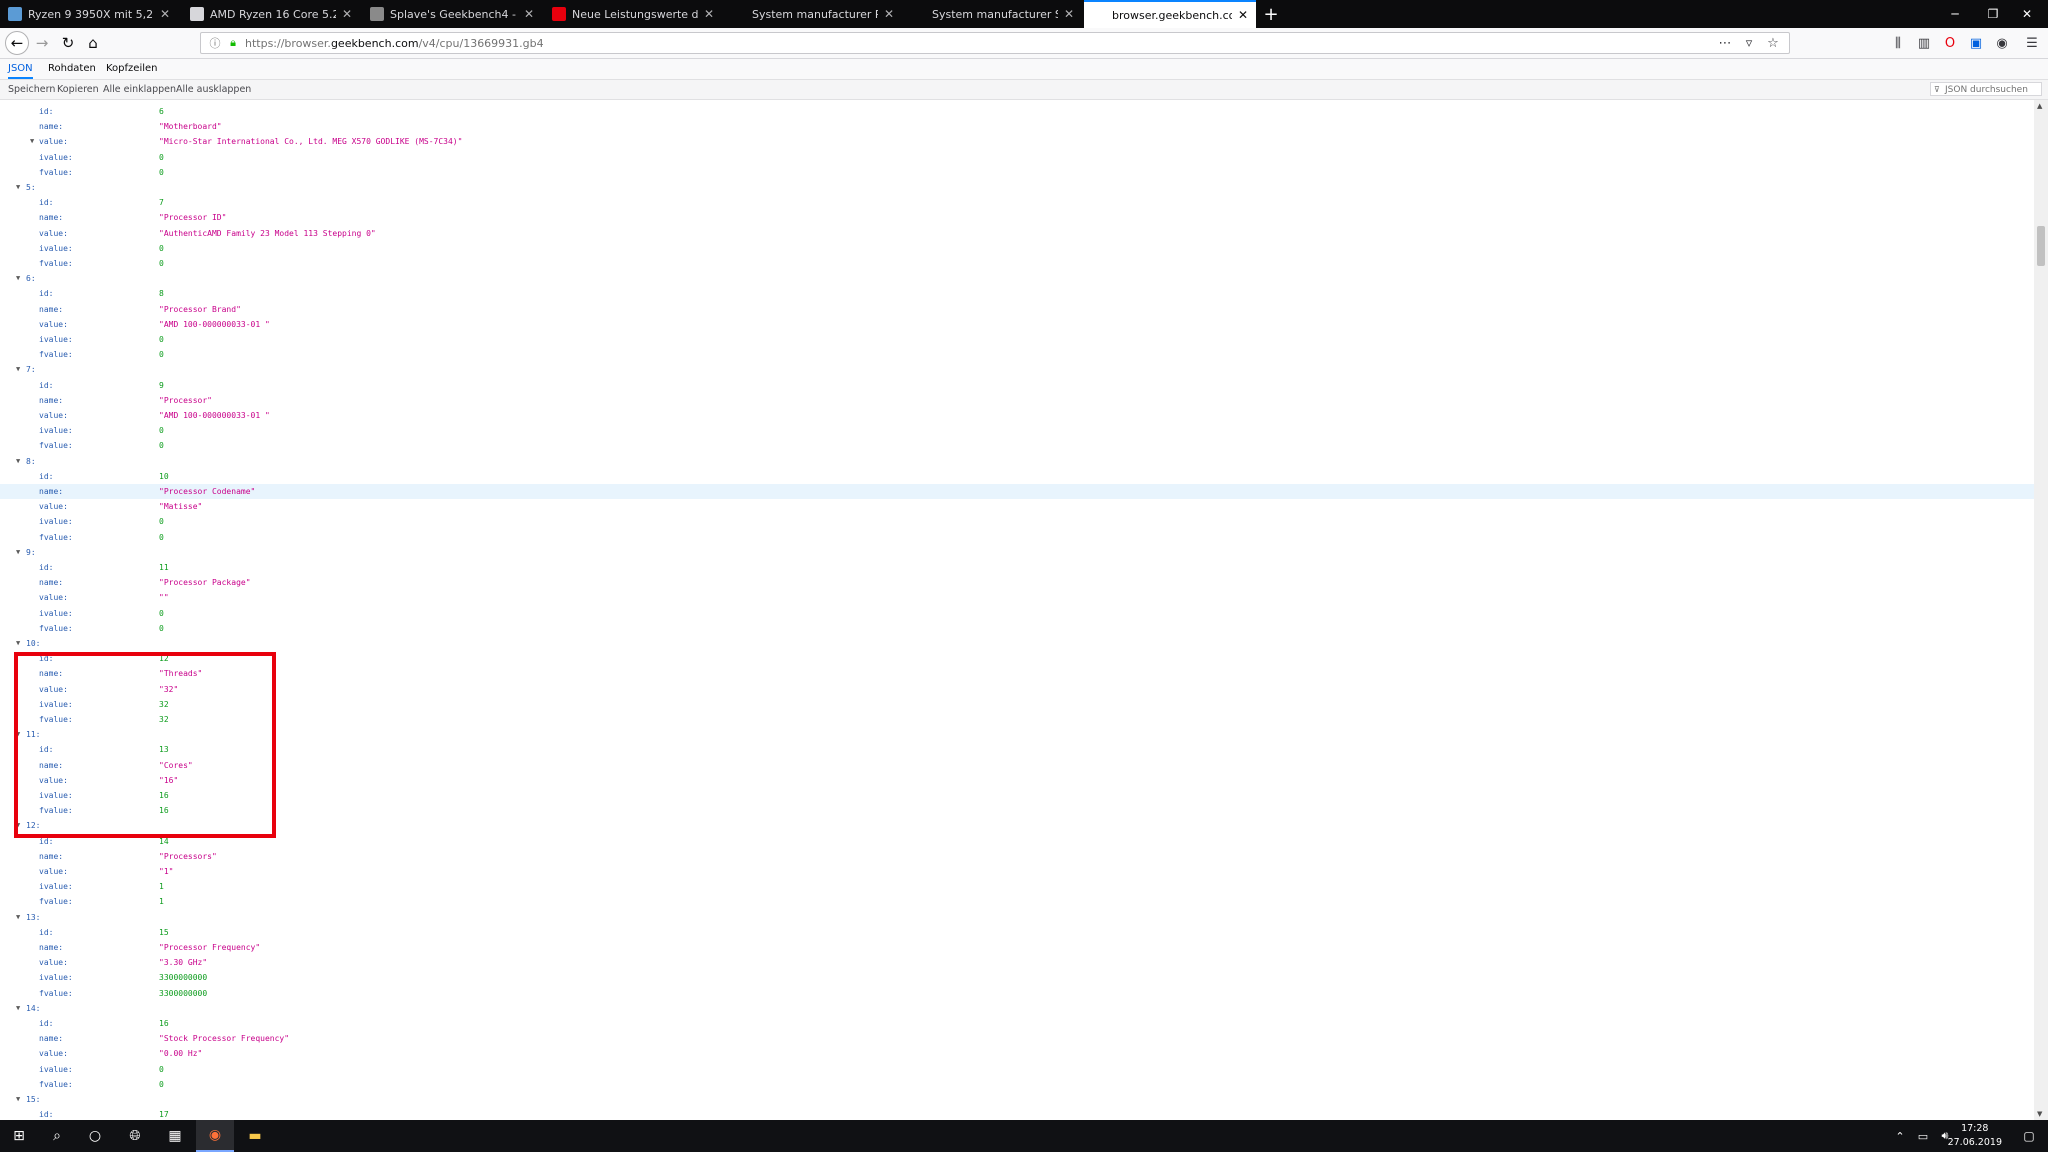  Describe the element at coordinates (1017, 111) in the screenshot. I see `json-property-row: id: 6` at that location.